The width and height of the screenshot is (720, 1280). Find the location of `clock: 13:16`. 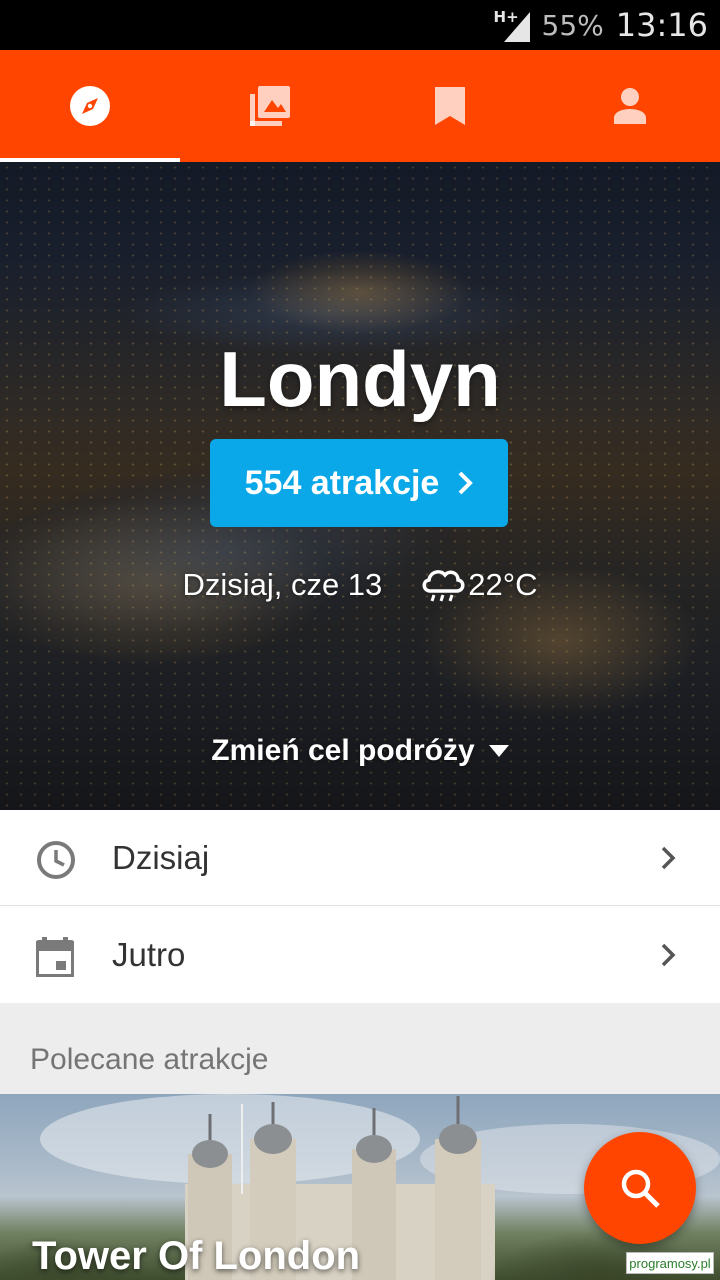

clock: 13:16 is located at coordinates (661, 25).